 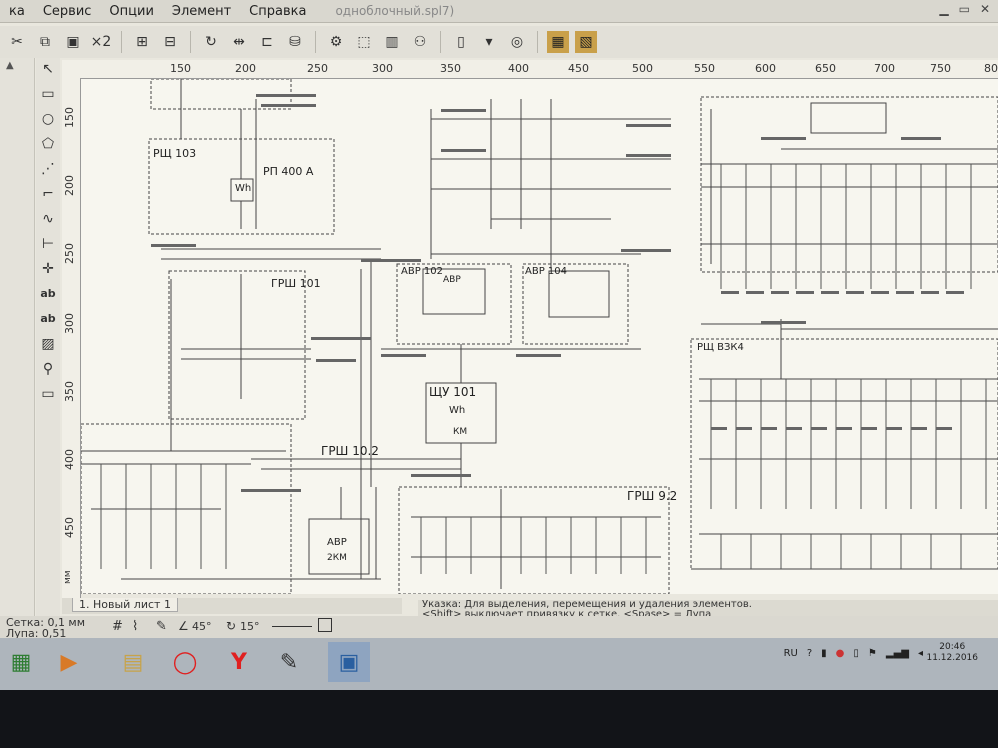 What do you see at coordinates (48, 169) in the screenshot?
I see `node-edit-icon: ⋰` at bounding box center [48, 169].